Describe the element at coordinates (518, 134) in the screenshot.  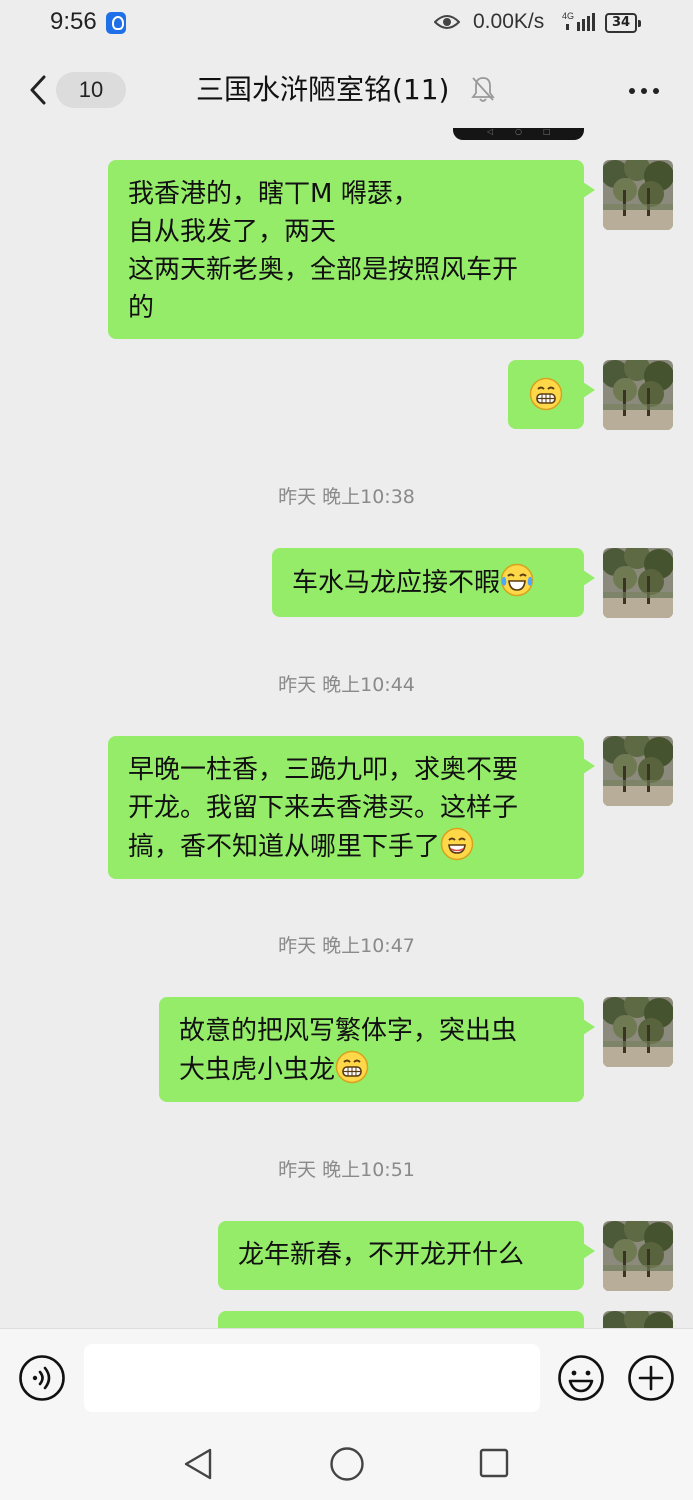
I see `previous-image-preview: ◁ ○ □` at that location.